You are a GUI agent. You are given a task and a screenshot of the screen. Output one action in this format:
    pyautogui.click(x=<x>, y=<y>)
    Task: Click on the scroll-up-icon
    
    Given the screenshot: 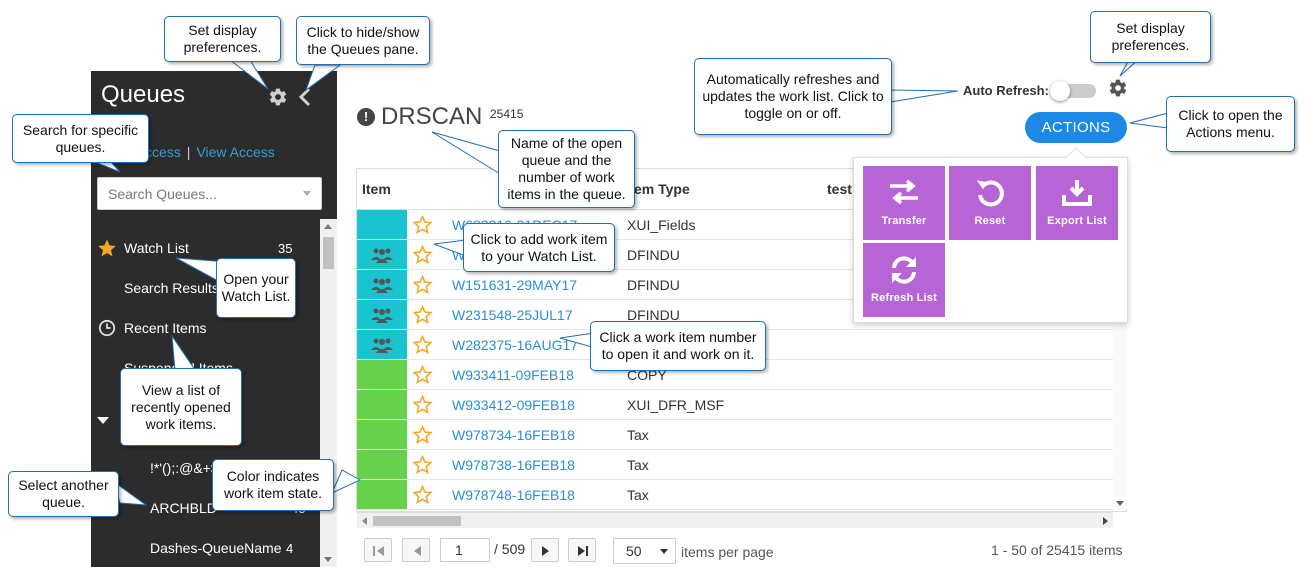 What is the action you would take?
    pyautogui.click(x=328, y=226)
    